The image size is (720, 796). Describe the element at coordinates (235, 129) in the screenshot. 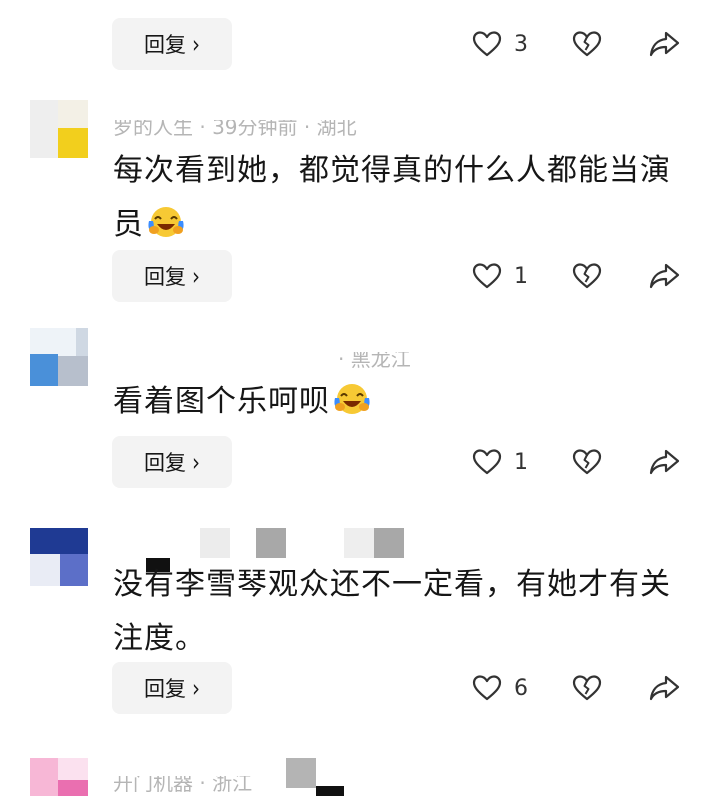

I see `comment-meta: 罗的人生 · 39分钟前 · 湖北` at that location.